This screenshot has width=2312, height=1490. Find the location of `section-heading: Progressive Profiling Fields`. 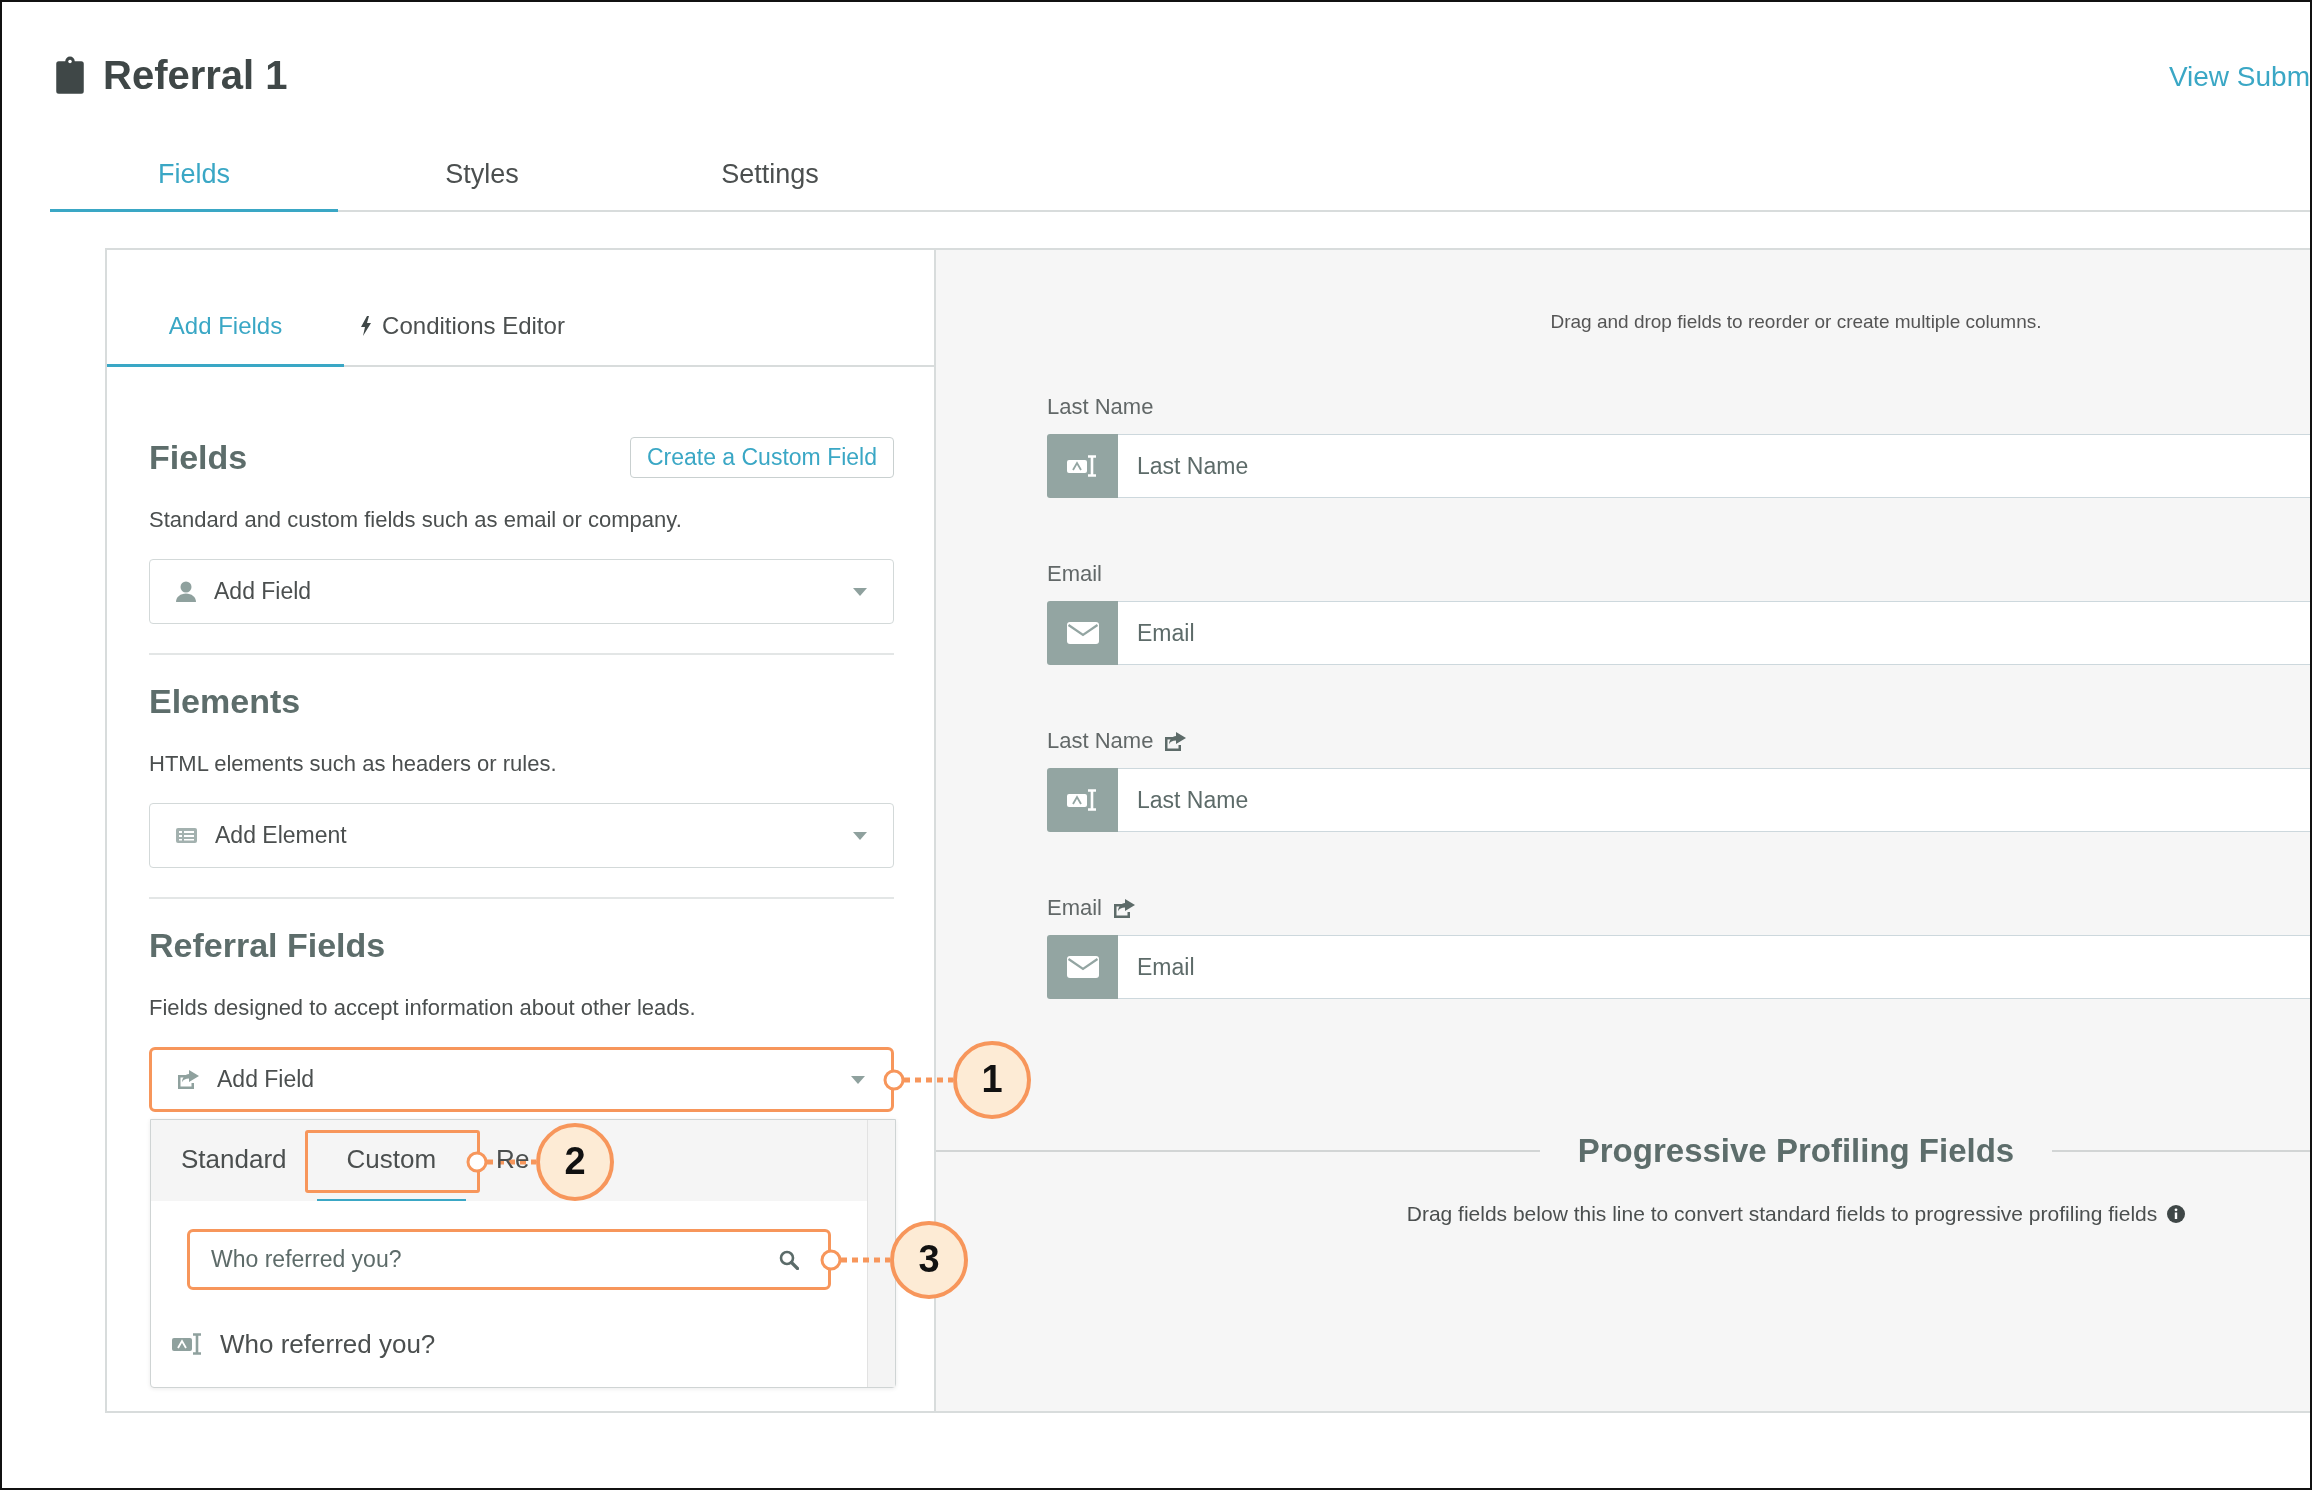

section-heading: Progressive Profiling Fields is located at coordinates (1796, 1151).